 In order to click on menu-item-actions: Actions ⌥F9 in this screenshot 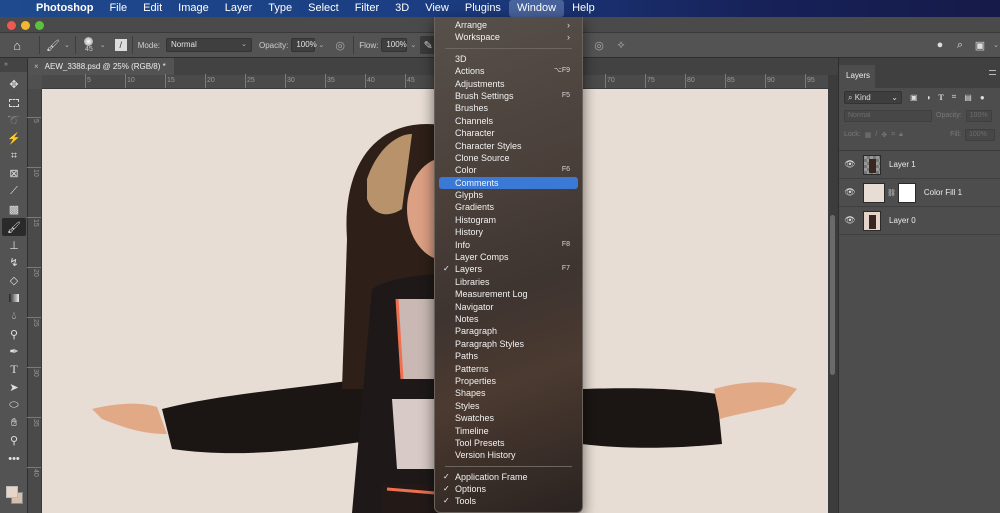, I will do `click(508, 71)`.